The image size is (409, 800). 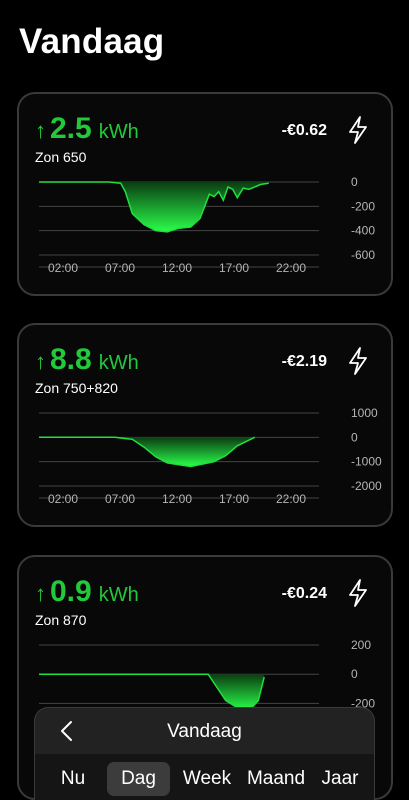 I want to click on y-tick-label: 200, so click(x=361, y=645).